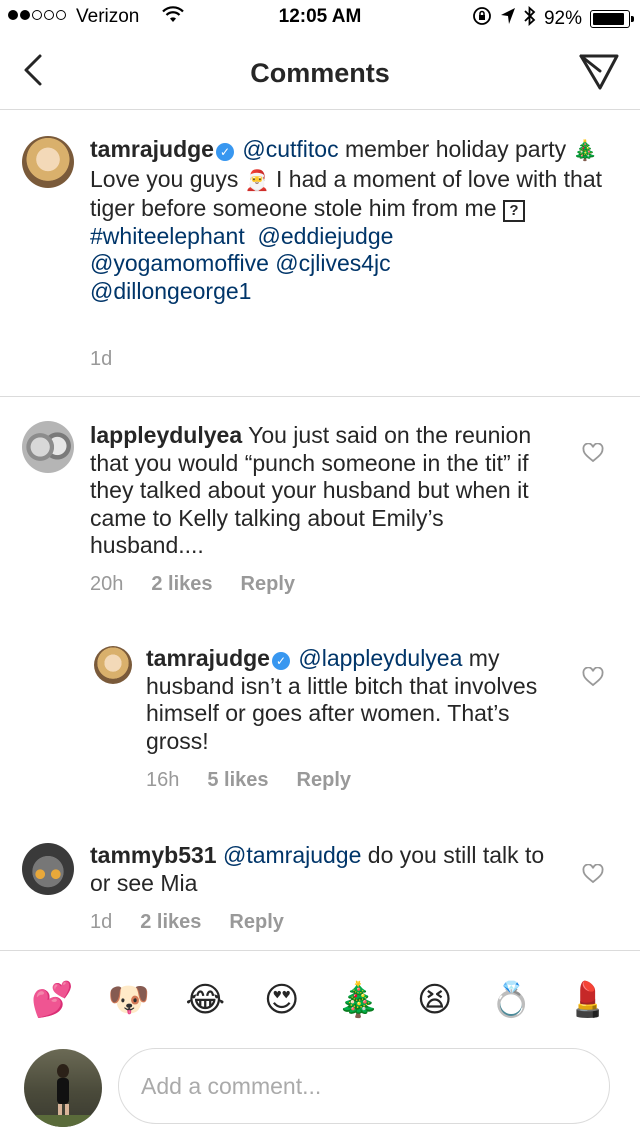 The image size is (640, 1137). Describe the element at coordinates (257, 180) in the screenshot. I see `santa-emoji: 🎅` at that location.